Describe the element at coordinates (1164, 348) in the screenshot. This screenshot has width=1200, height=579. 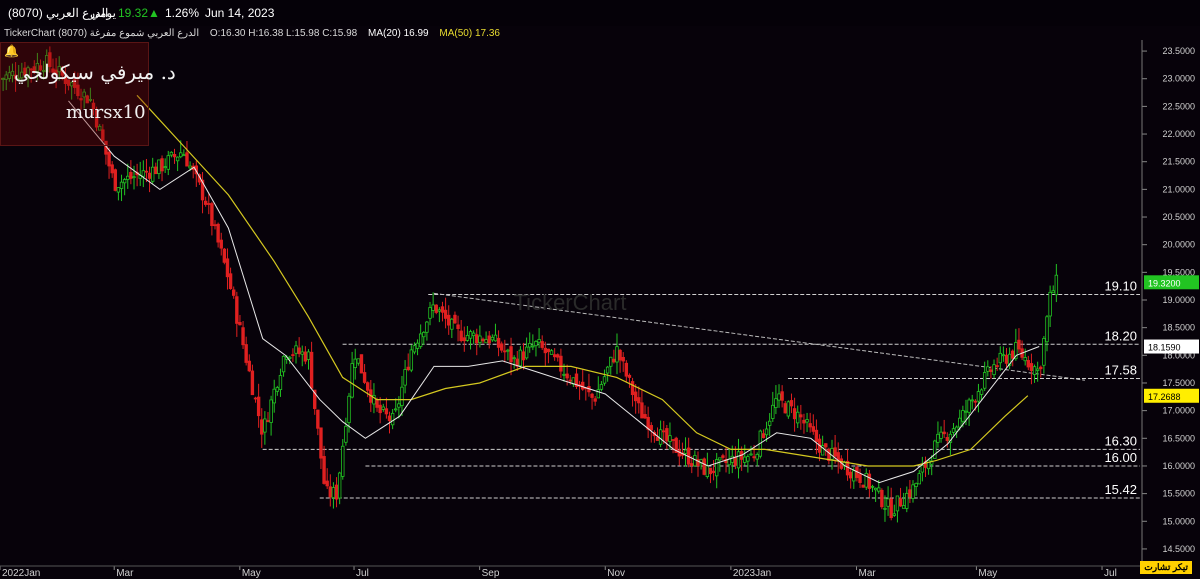
I see `ma20-badge-text: 18.1590` at that location.